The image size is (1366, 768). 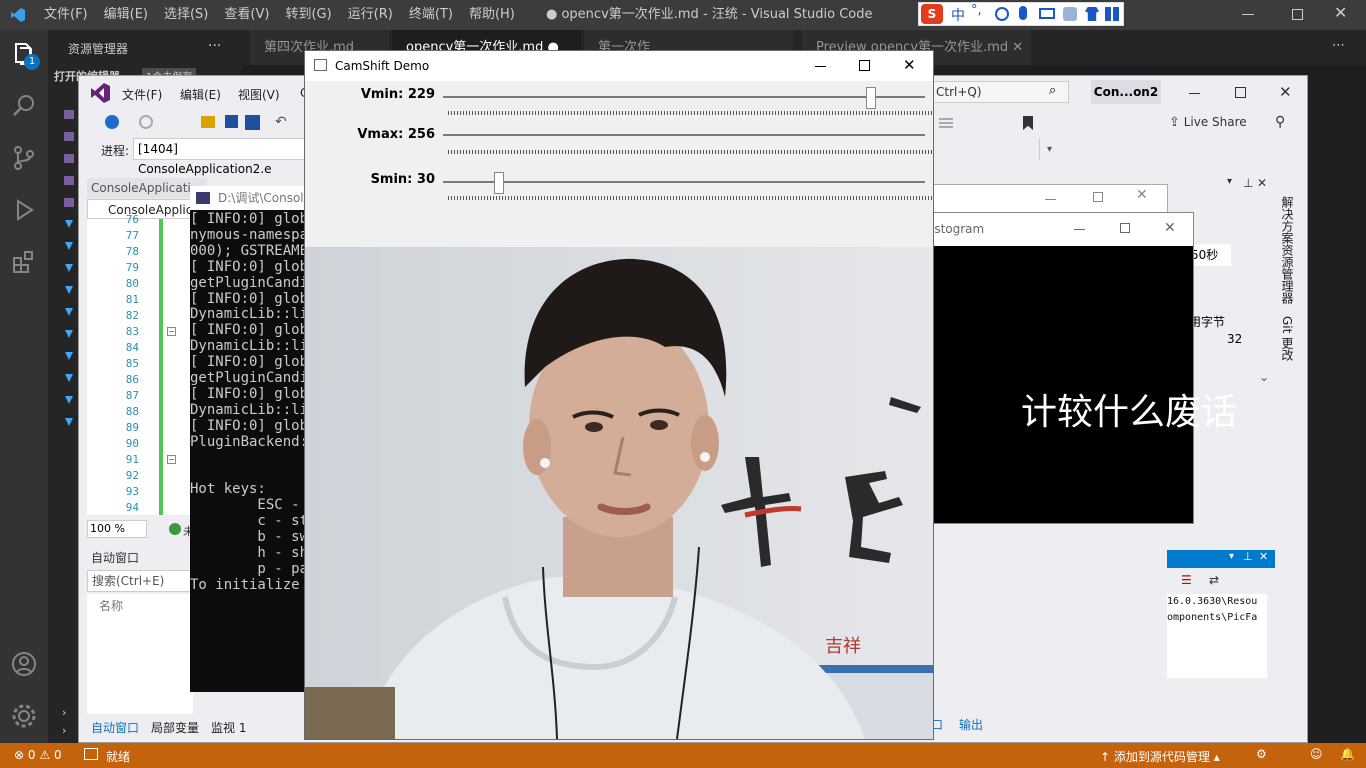 I want to click on tab-watch-1: 监视 1, so click(x=228, y=727).